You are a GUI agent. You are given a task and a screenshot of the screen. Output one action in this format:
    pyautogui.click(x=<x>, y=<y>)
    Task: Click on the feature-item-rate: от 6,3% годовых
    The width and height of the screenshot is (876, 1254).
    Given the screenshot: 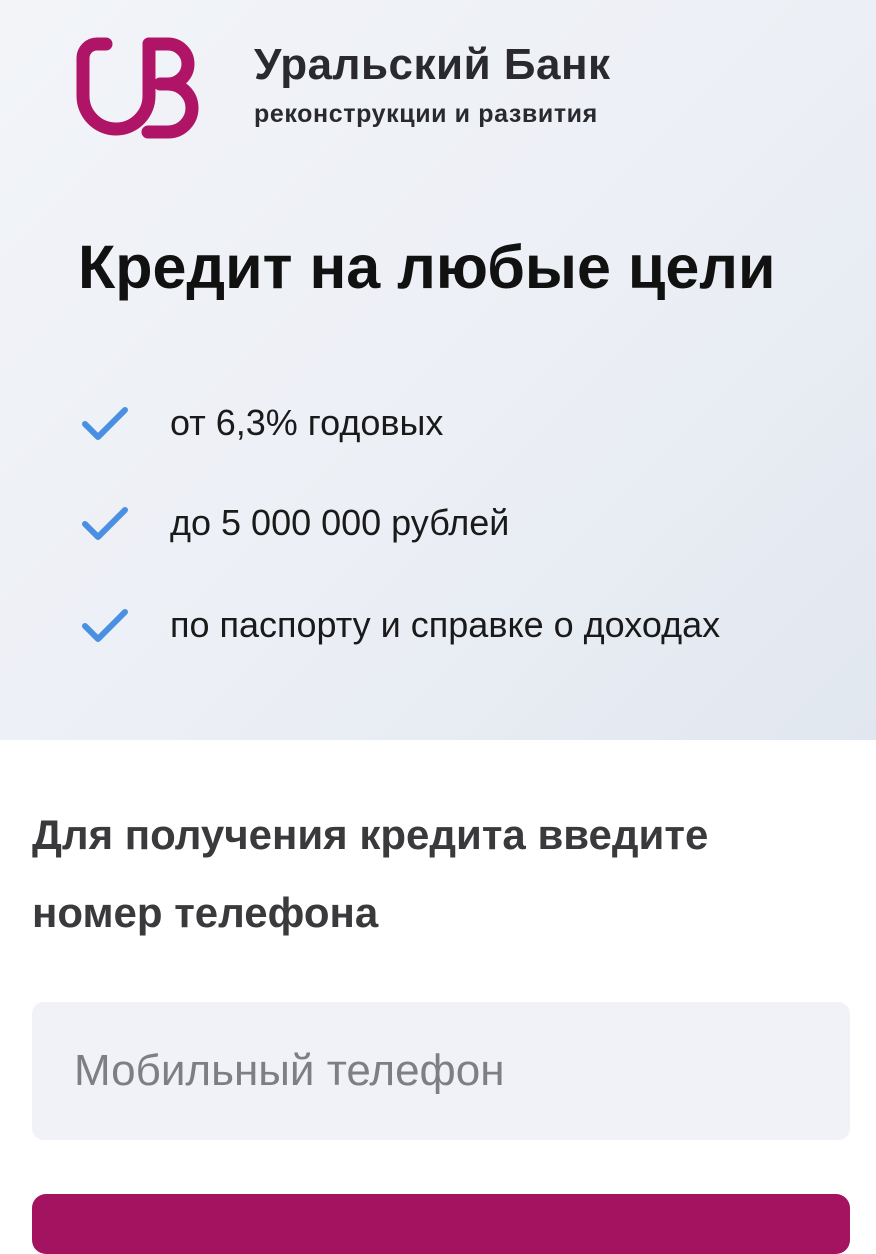 What is the action you would take?
    pyautogui.click(x=470, y=425)
    